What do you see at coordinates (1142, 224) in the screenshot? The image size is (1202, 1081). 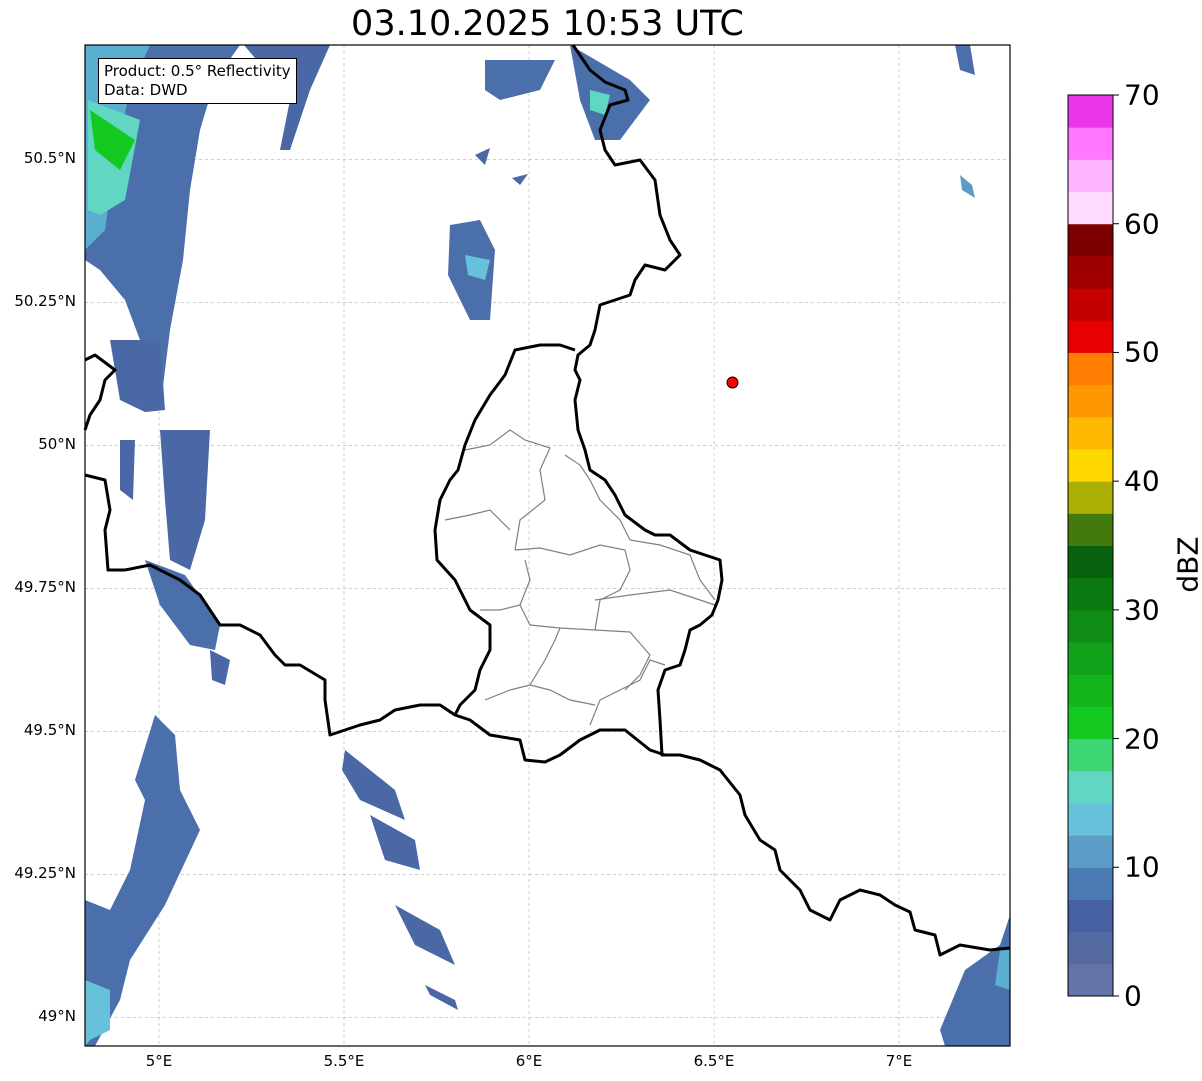 I see `colorbar-tick-label: 60` at bounding box center [1142, 224].